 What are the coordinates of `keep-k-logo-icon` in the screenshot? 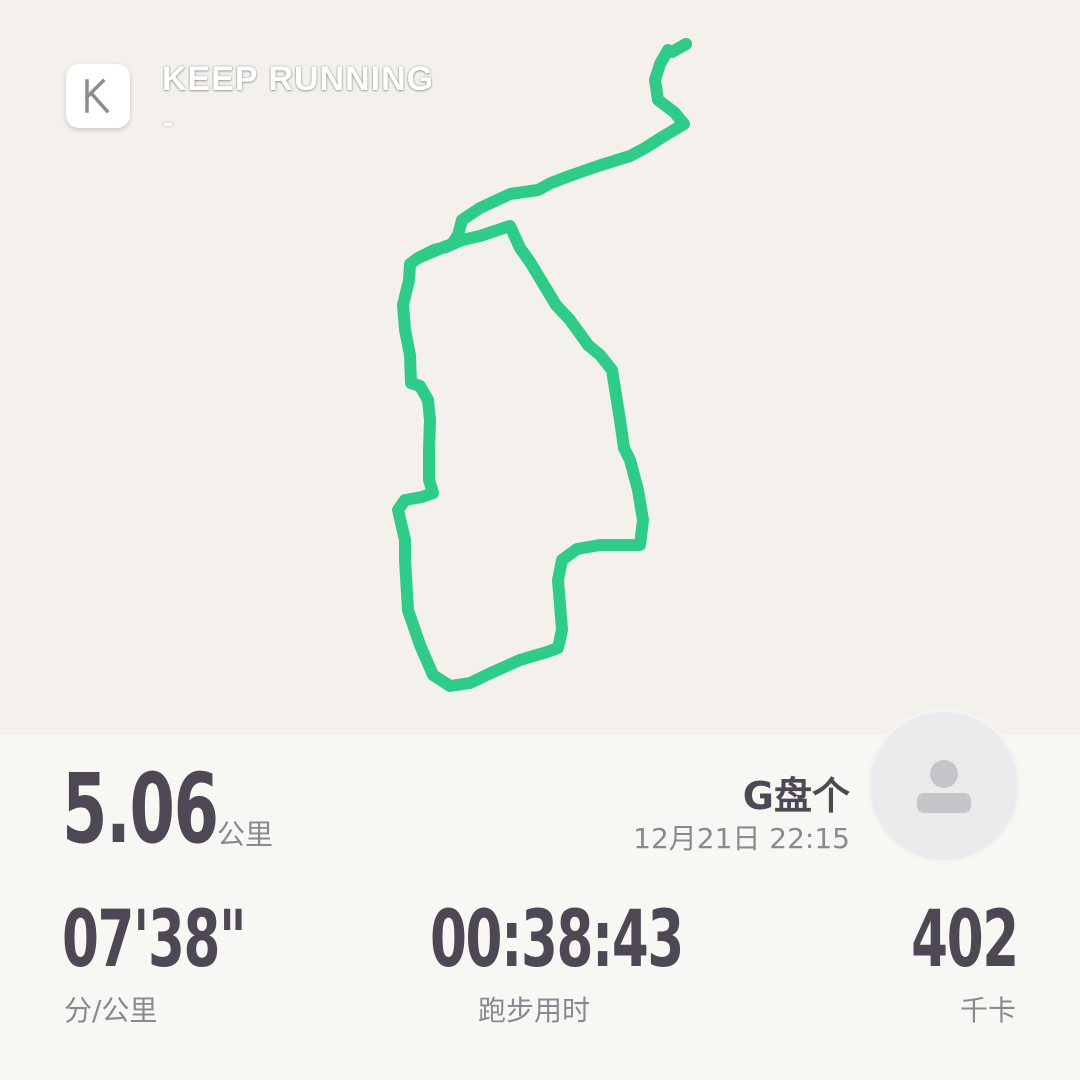 It's located at (97, 96).